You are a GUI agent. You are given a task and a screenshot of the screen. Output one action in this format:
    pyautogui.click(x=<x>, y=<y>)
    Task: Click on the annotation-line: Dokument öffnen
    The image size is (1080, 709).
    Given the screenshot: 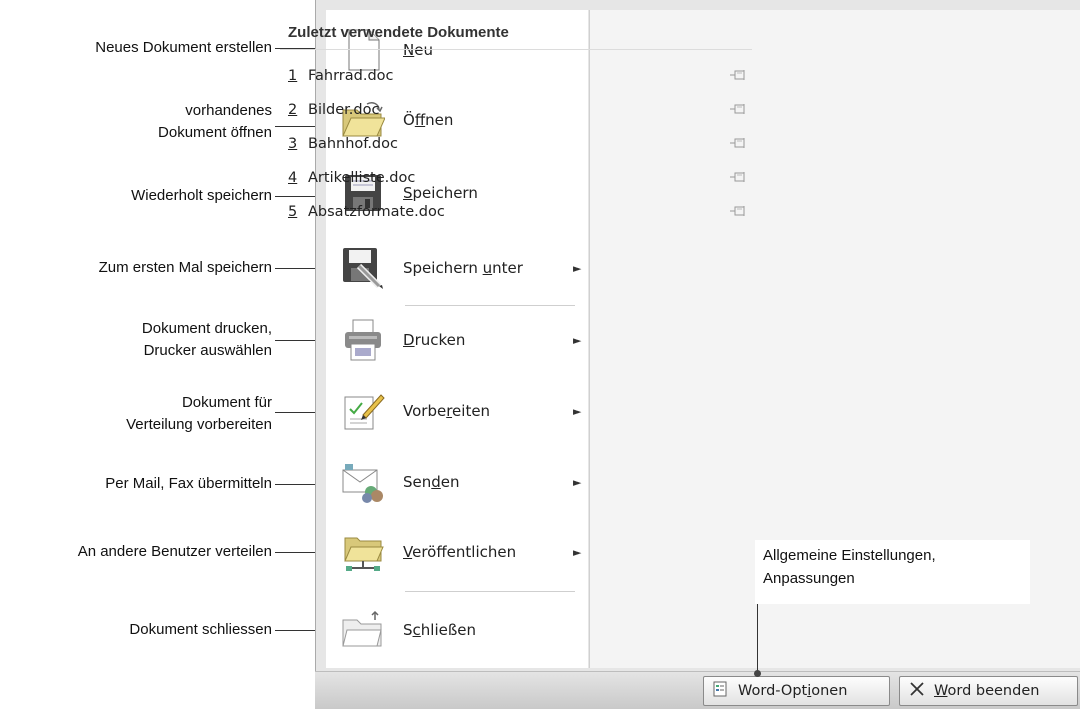 What is the action you would take?
    pyautogui.click(x=215, y=132)
    